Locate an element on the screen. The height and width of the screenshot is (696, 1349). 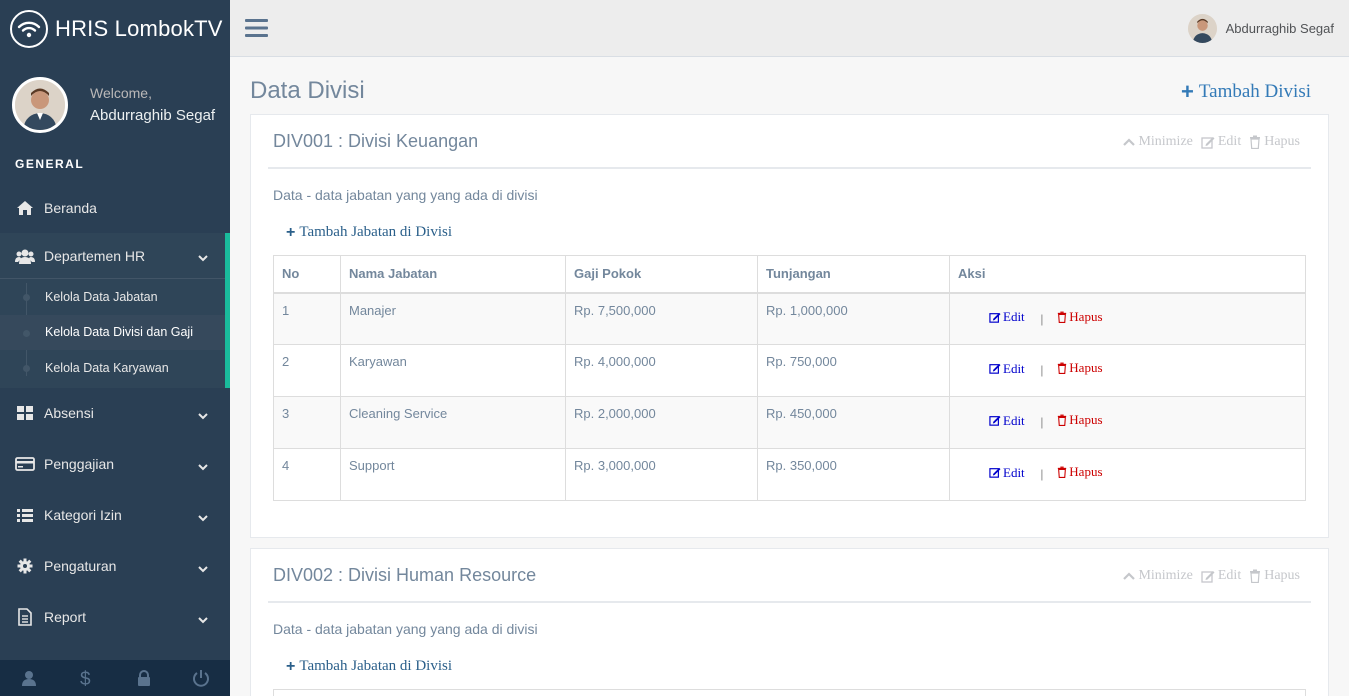
add-divisi-button: + Tambah Divisi is located at coordinates (1246, 92).